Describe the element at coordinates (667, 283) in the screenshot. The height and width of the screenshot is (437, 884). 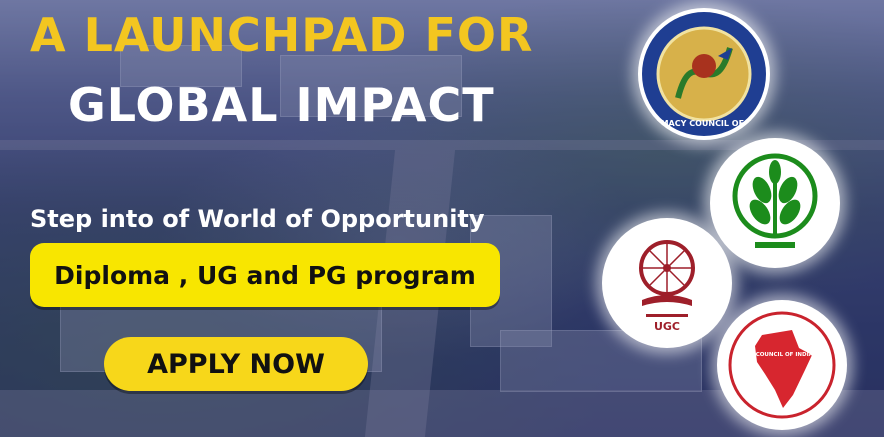
I see `ugc-logo-icon: UGC` at that location.